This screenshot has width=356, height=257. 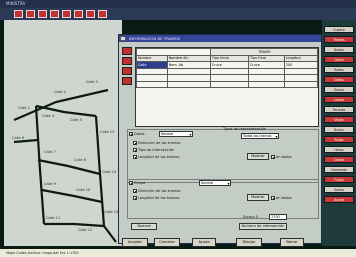 I want to click on street-label: Calle 13, so click(x=107, y=132).